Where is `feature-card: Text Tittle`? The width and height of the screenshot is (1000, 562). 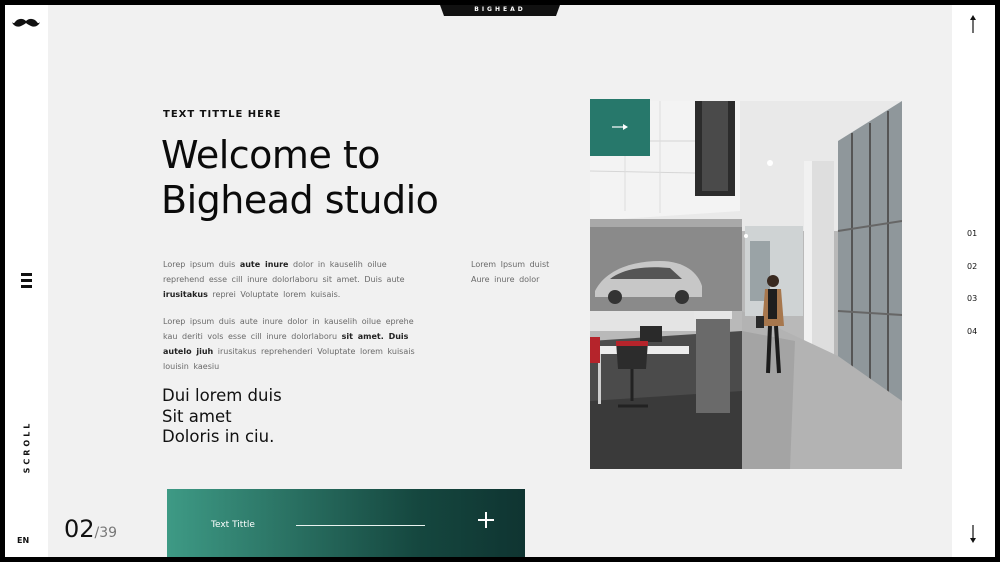 feature-card: Text Tittle is located at coordinates (346, 523).